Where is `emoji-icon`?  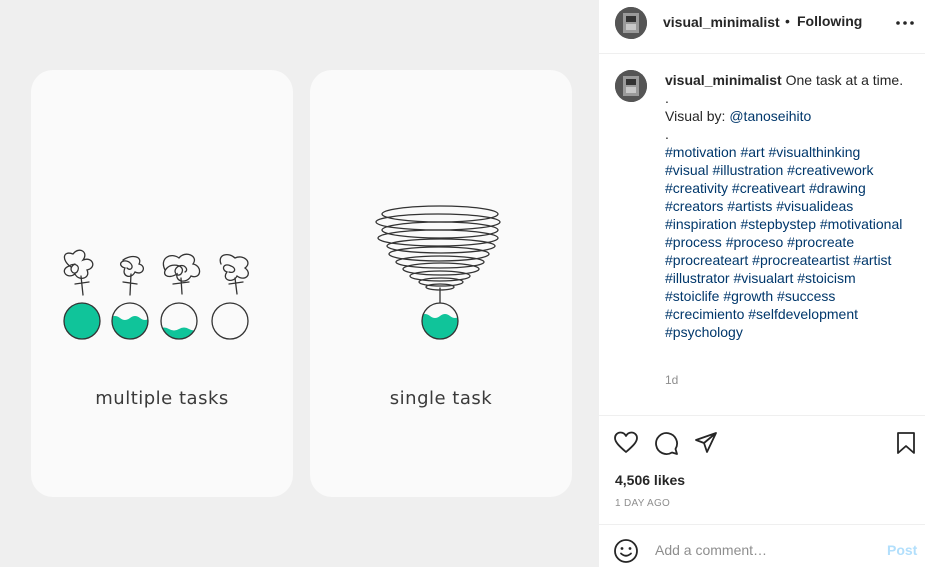 emoji-icon is located at coordinates (626, 551).